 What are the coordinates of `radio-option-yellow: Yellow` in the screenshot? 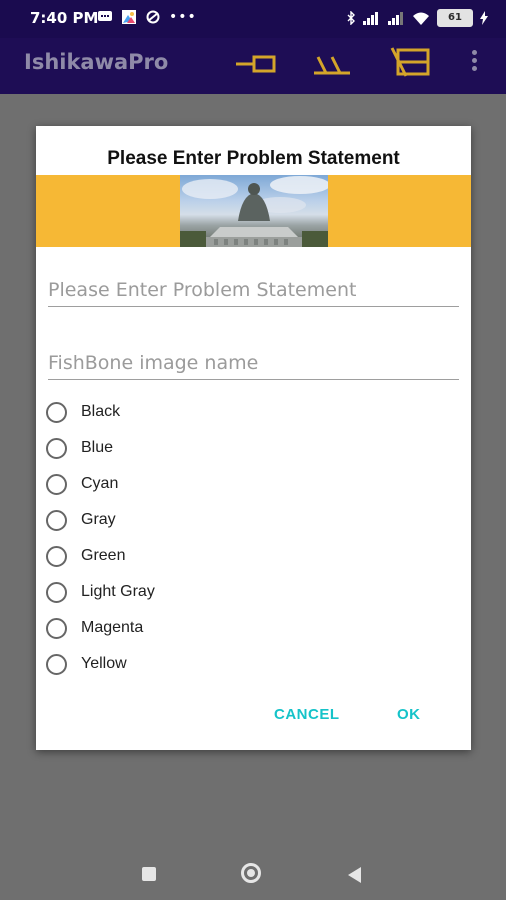 It's located at (86, 664).